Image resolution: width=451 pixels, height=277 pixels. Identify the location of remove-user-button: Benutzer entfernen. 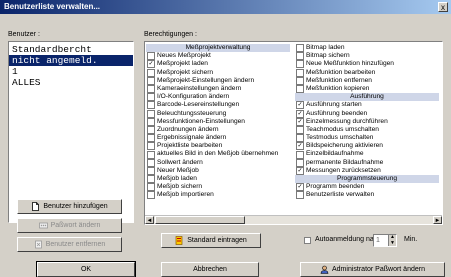
(69, 244).